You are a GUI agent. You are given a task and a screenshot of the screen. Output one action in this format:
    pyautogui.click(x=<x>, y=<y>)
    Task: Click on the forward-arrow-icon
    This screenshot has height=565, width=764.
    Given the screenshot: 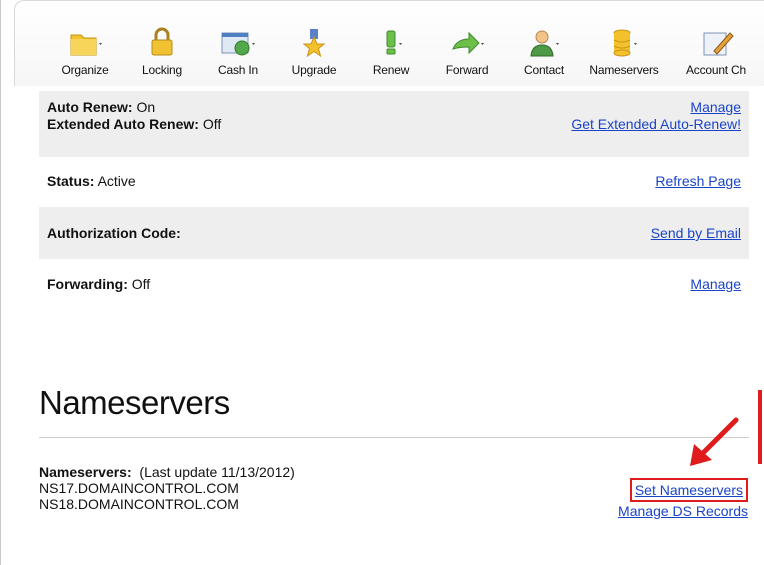 What is the action you would take?
    pyautogui.click(x=468, y=43)
    